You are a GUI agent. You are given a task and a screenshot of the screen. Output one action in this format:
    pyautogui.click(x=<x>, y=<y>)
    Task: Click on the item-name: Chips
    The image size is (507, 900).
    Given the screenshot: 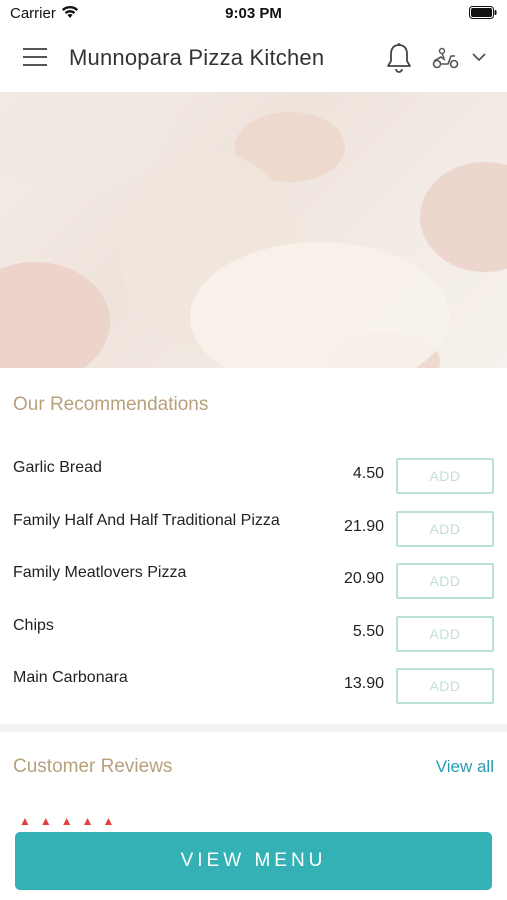 What is the action you would take?
    pyautogui.click(x=33, y=625)
    